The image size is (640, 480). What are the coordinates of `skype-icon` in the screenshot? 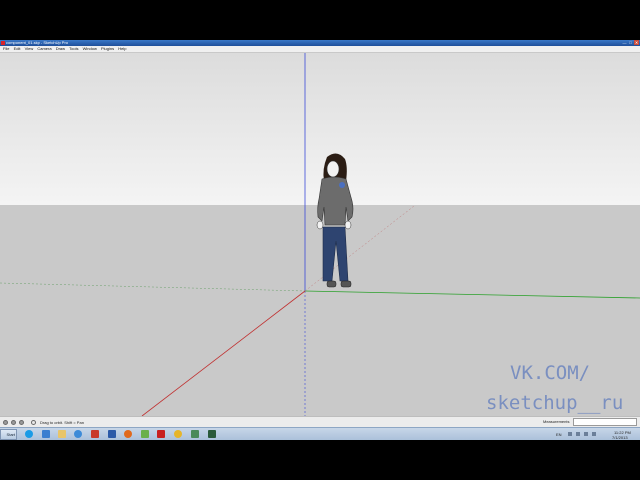 It's located at (29, 434).